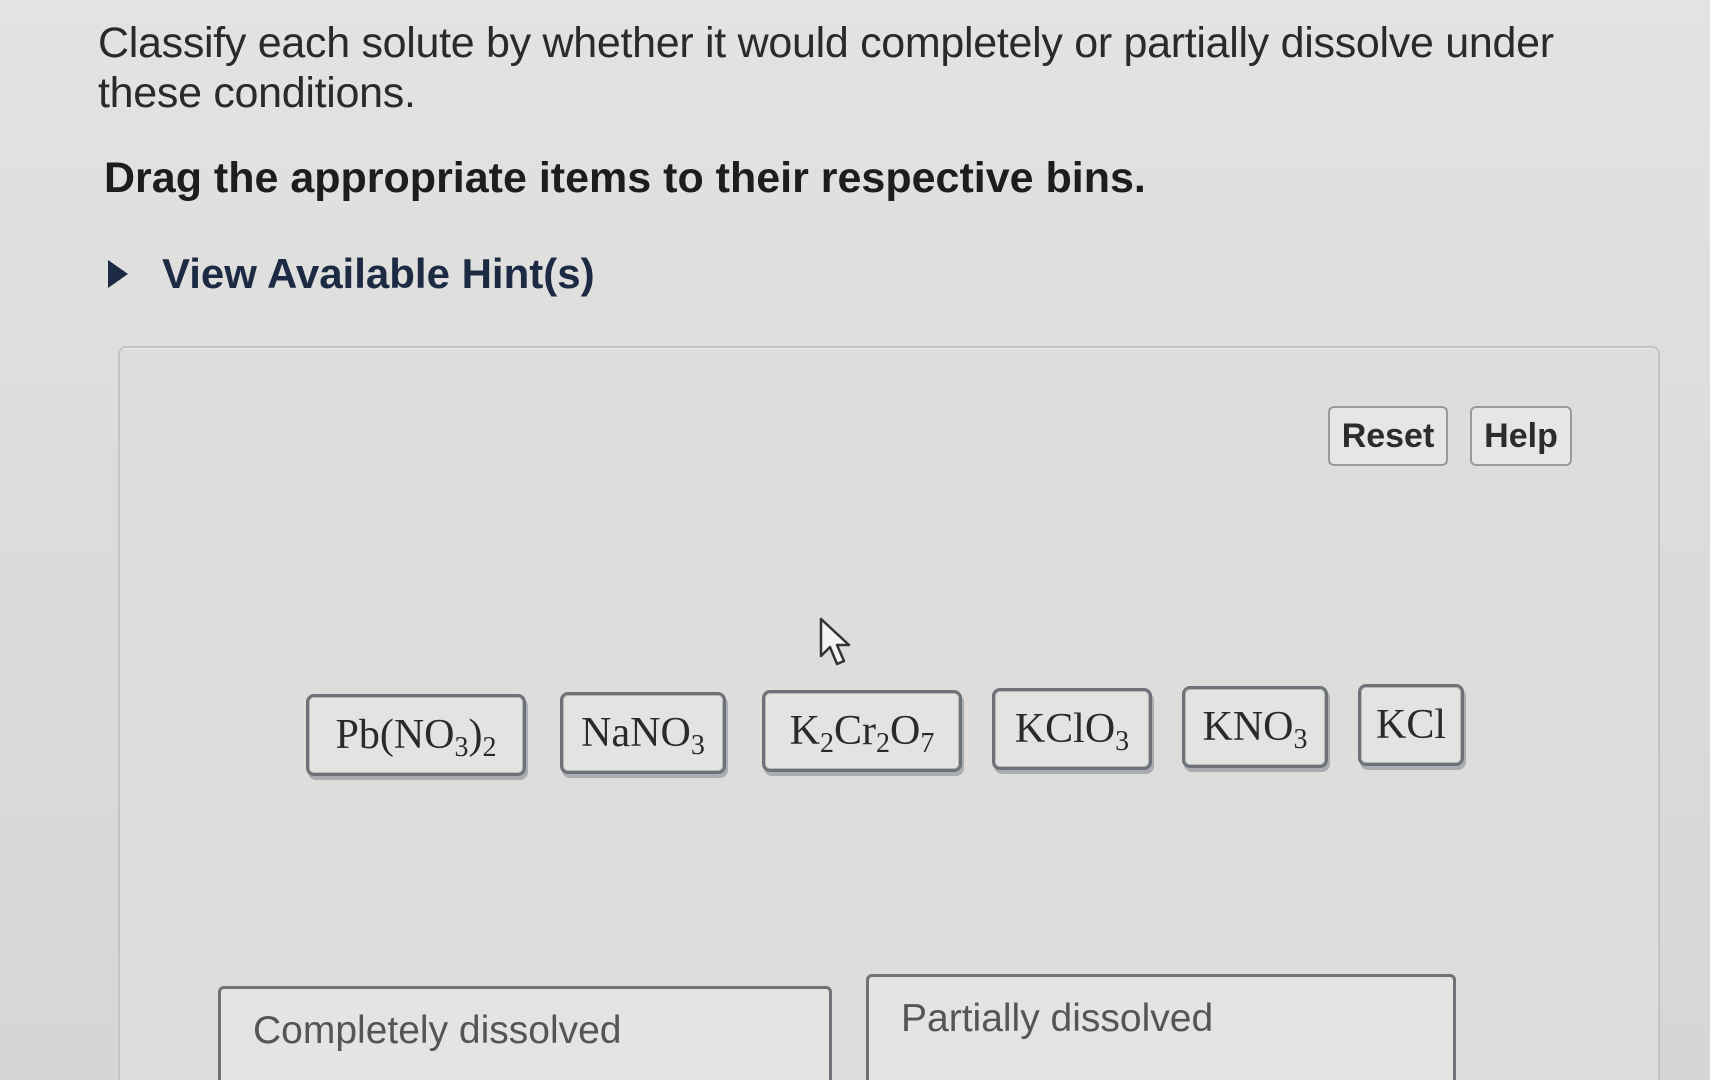 This screenshot has width=1710, height=1080. I want to click on item-label: KNO3, so click(1255, 729).